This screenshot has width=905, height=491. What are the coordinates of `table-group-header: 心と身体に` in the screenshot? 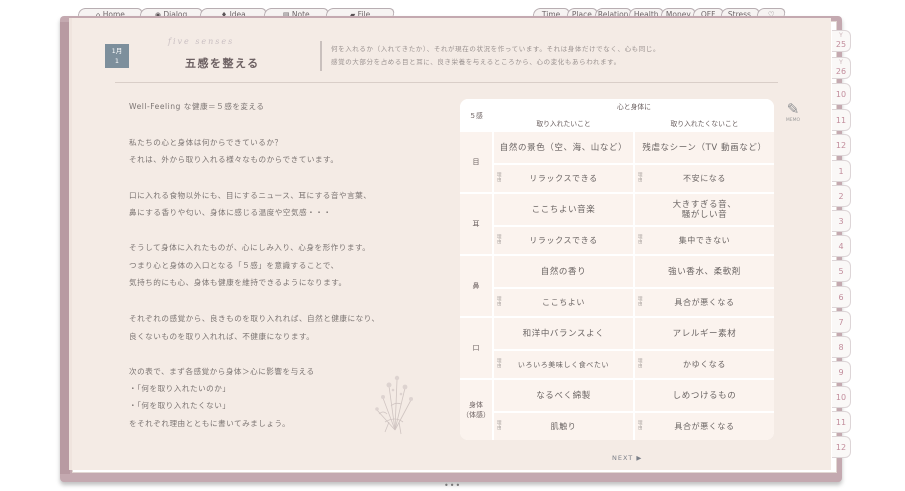 It's located at (634, 106).